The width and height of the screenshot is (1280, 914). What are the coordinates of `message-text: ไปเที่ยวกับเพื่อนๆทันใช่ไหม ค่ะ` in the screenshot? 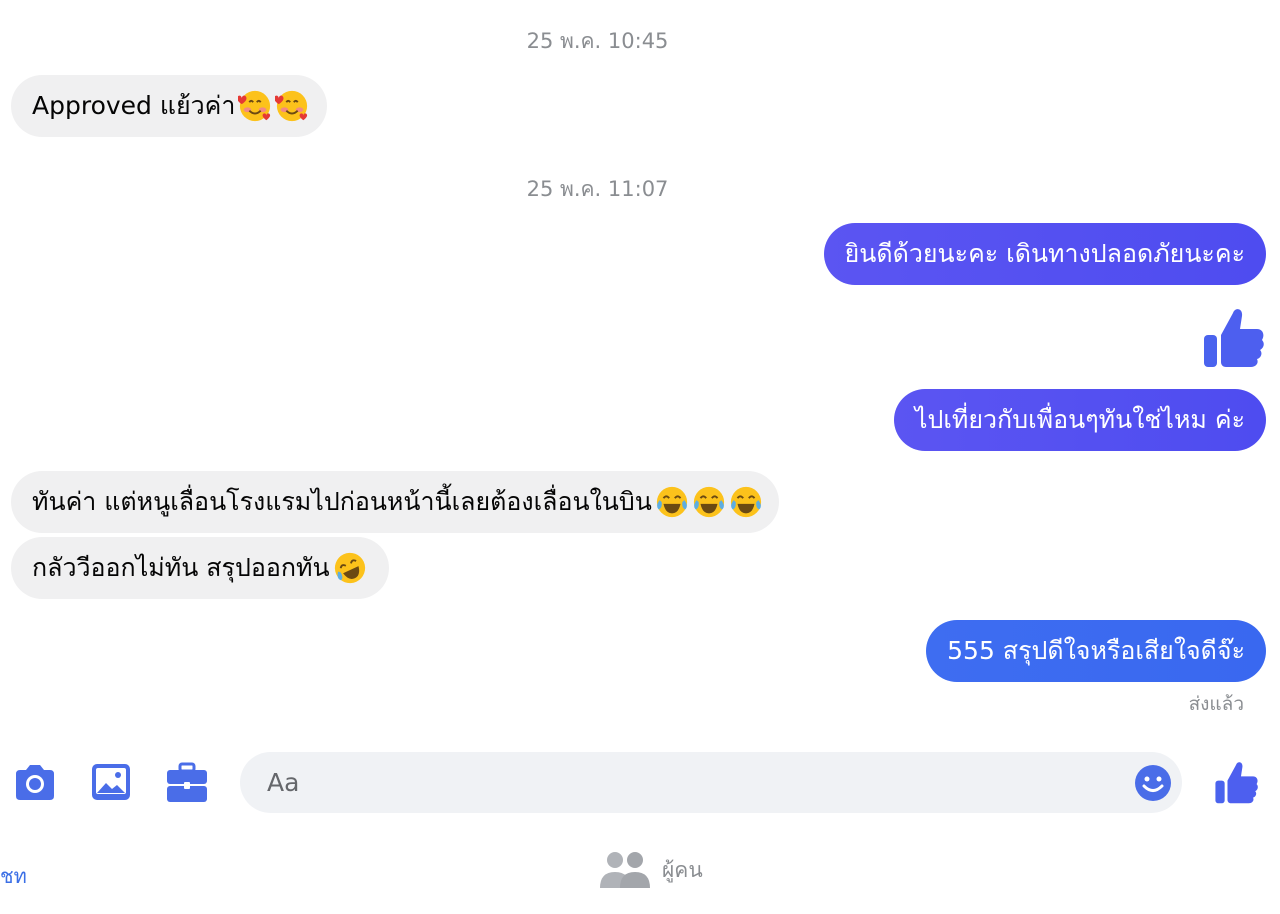 It's located at (1079, 419).